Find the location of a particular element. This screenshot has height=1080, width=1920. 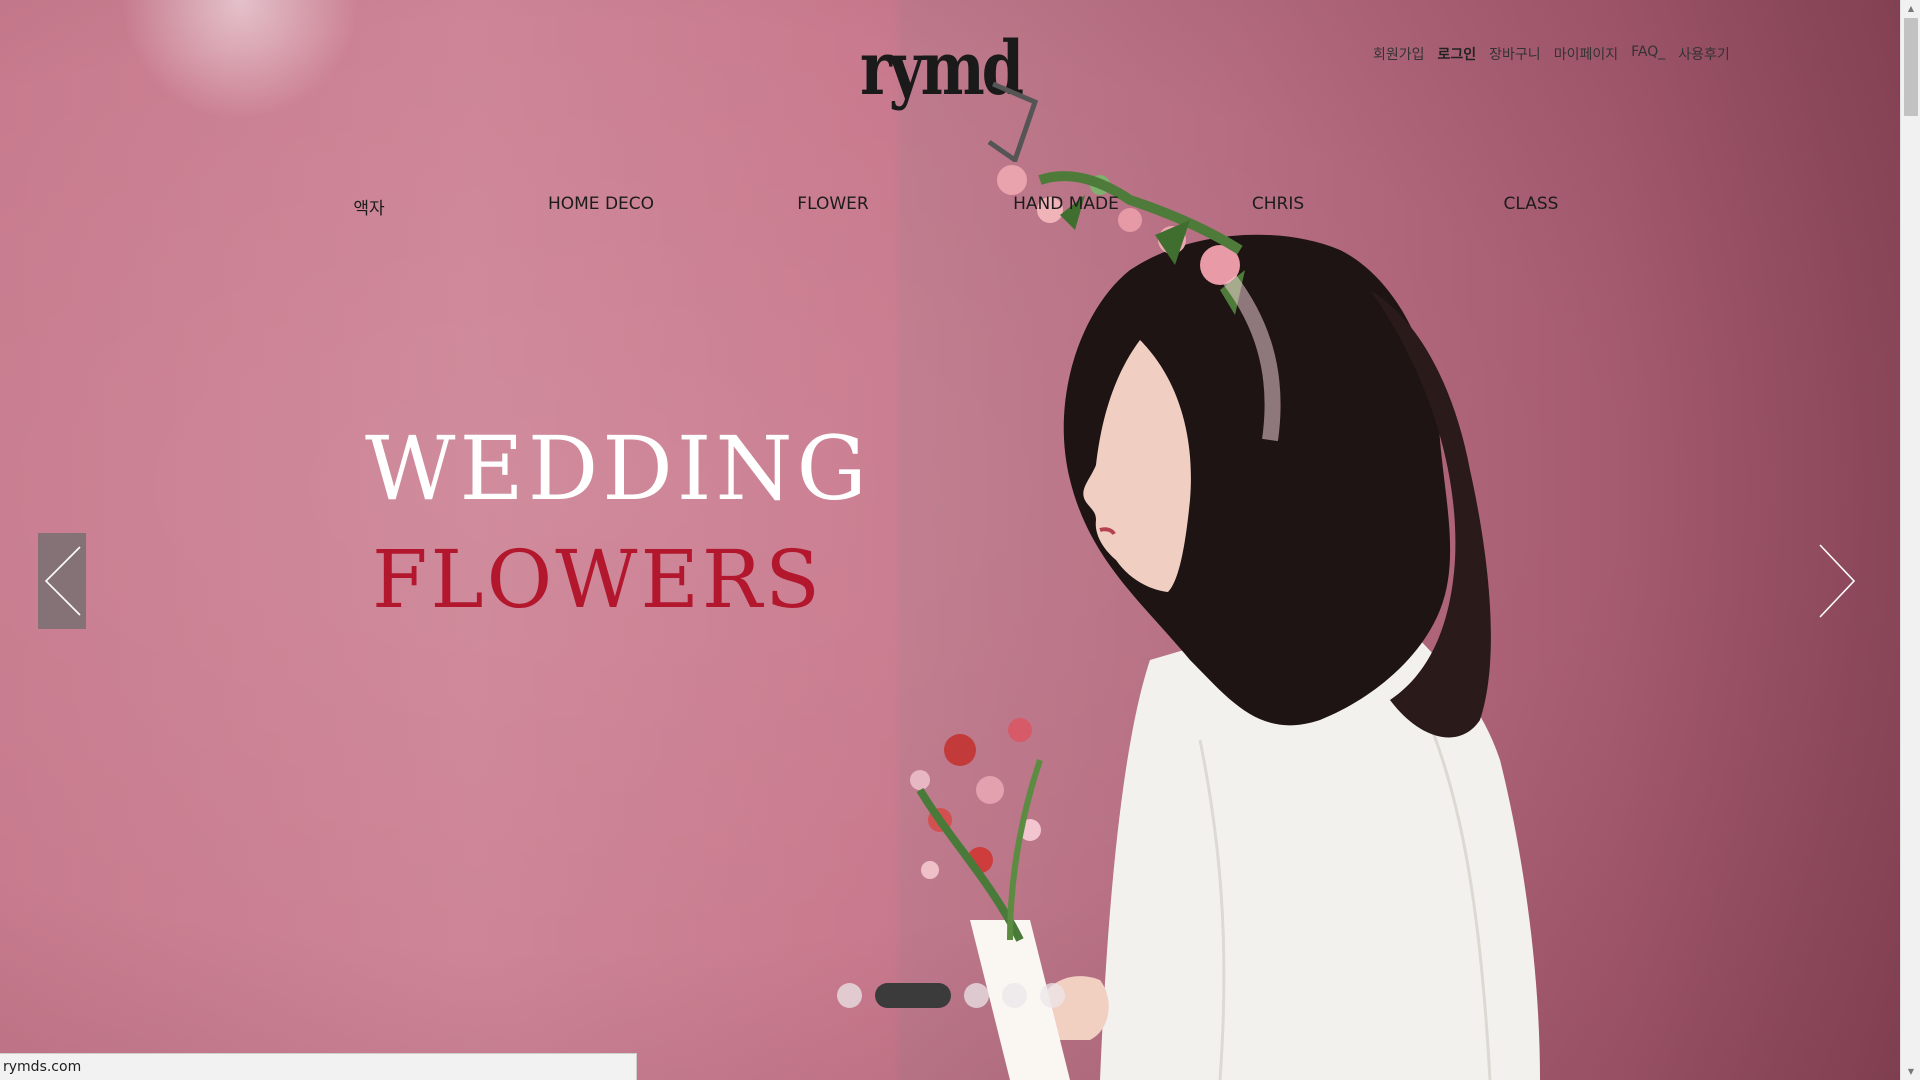

nav-item-christmas: CHRIS is located at coordinates (1278, 204).